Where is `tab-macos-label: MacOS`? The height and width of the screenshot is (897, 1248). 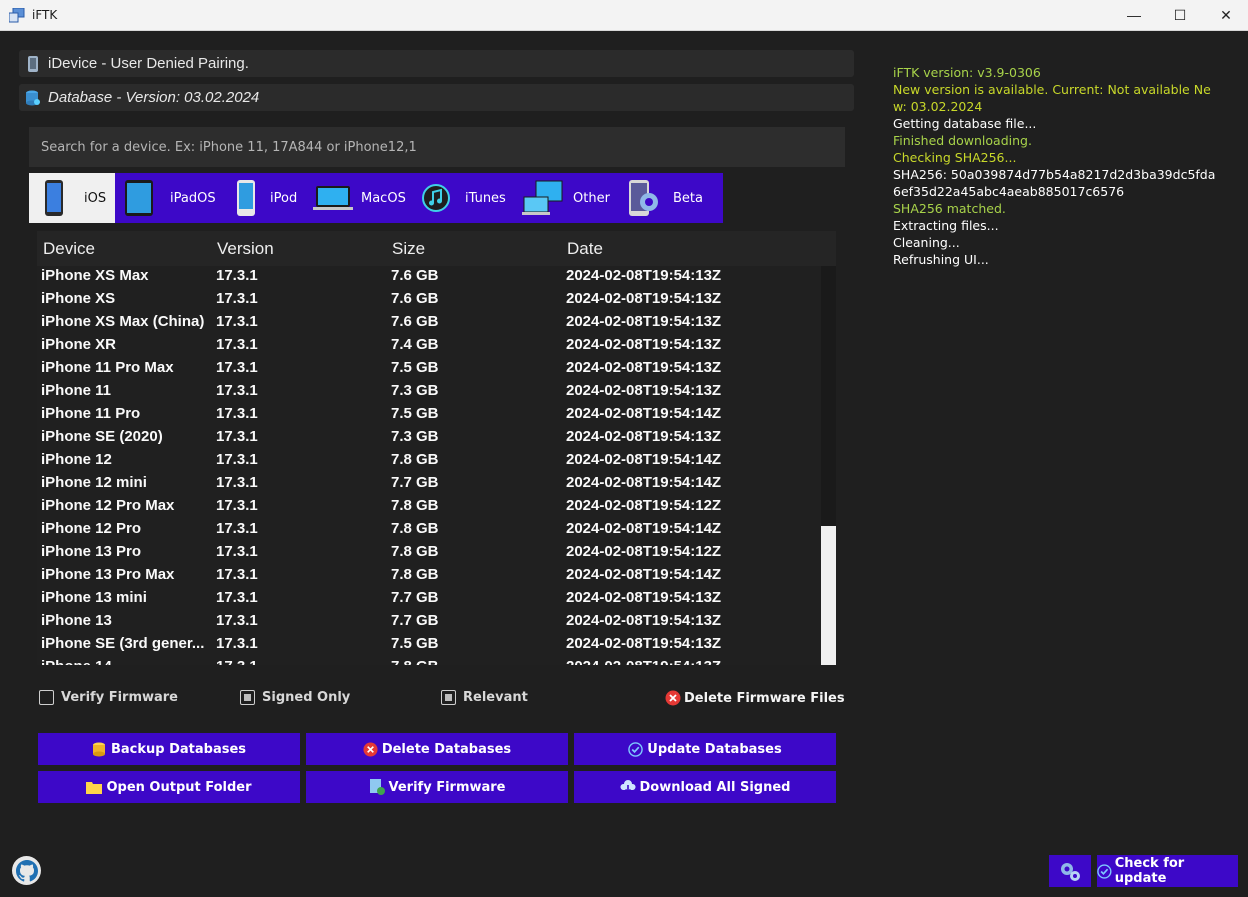 tab-macos-label: MacOS is located at coordinates (383, 198).